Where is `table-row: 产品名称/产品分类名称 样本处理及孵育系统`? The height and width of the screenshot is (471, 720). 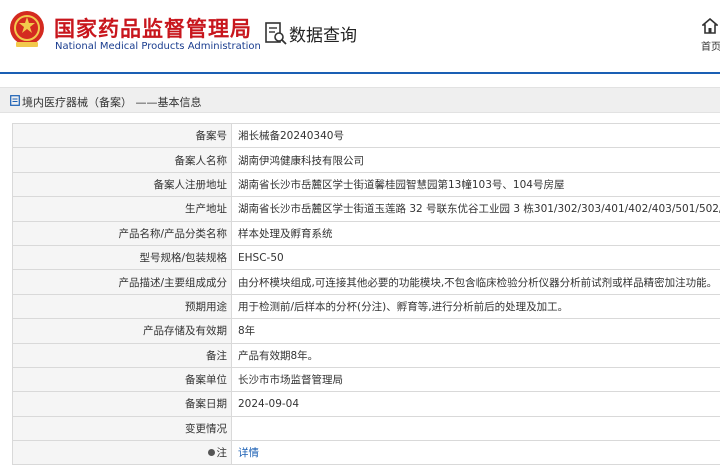
table-row: 产品名称/产品分类名称 样本处理及孵育系统 is located at coordinates (366, 233).